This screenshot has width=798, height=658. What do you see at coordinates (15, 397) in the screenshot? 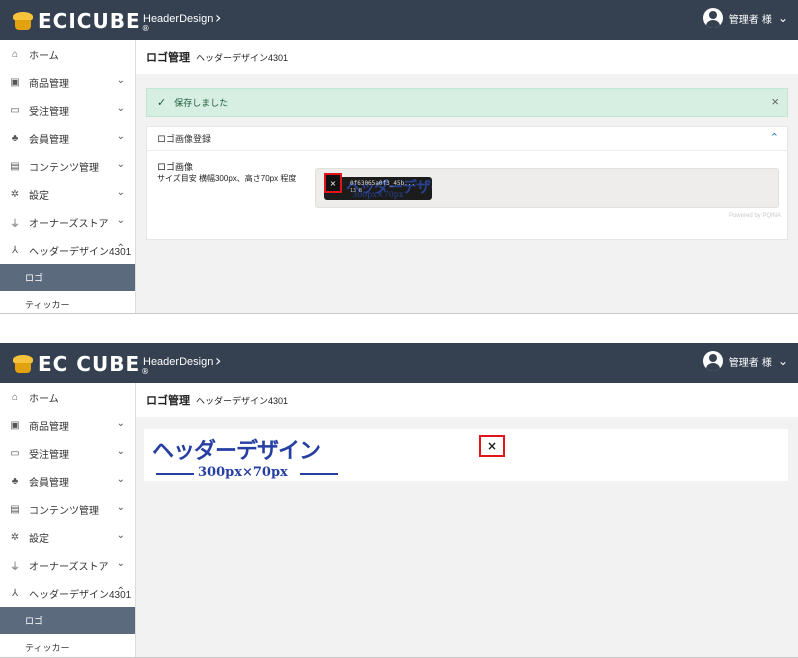
I see `home-icon: ⌂` at bounding box center [15, 397].